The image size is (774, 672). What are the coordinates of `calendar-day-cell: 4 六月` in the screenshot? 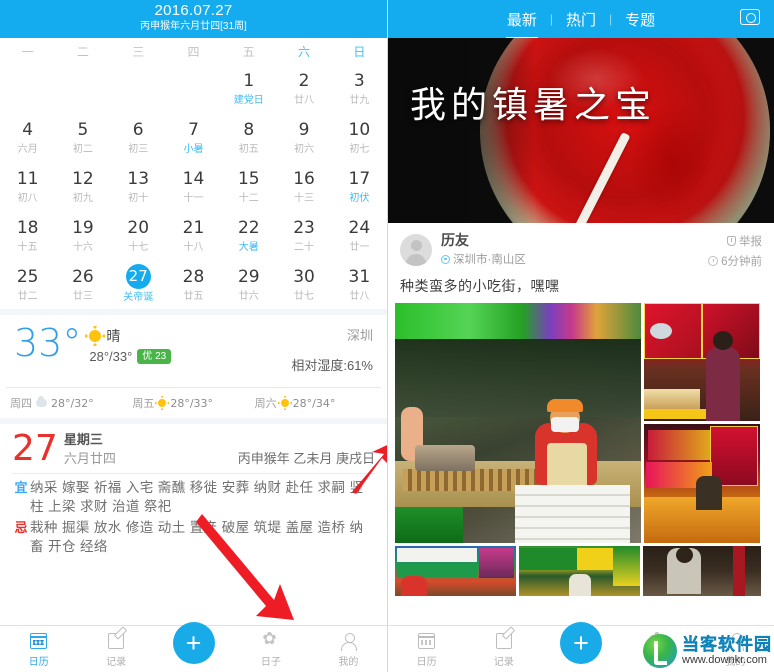 It's located at (27, 137).